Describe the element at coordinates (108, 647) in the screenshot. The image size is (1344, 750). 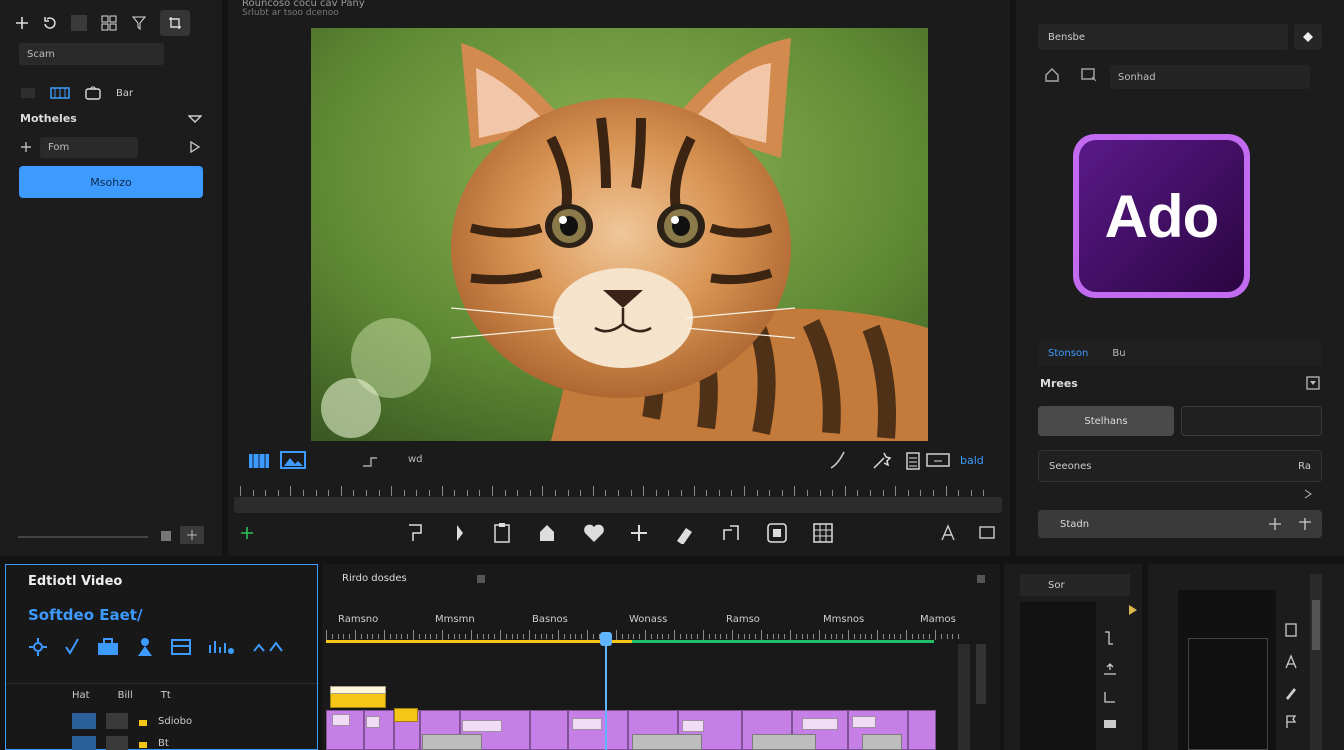
I see `toolbox-icon` at that location.